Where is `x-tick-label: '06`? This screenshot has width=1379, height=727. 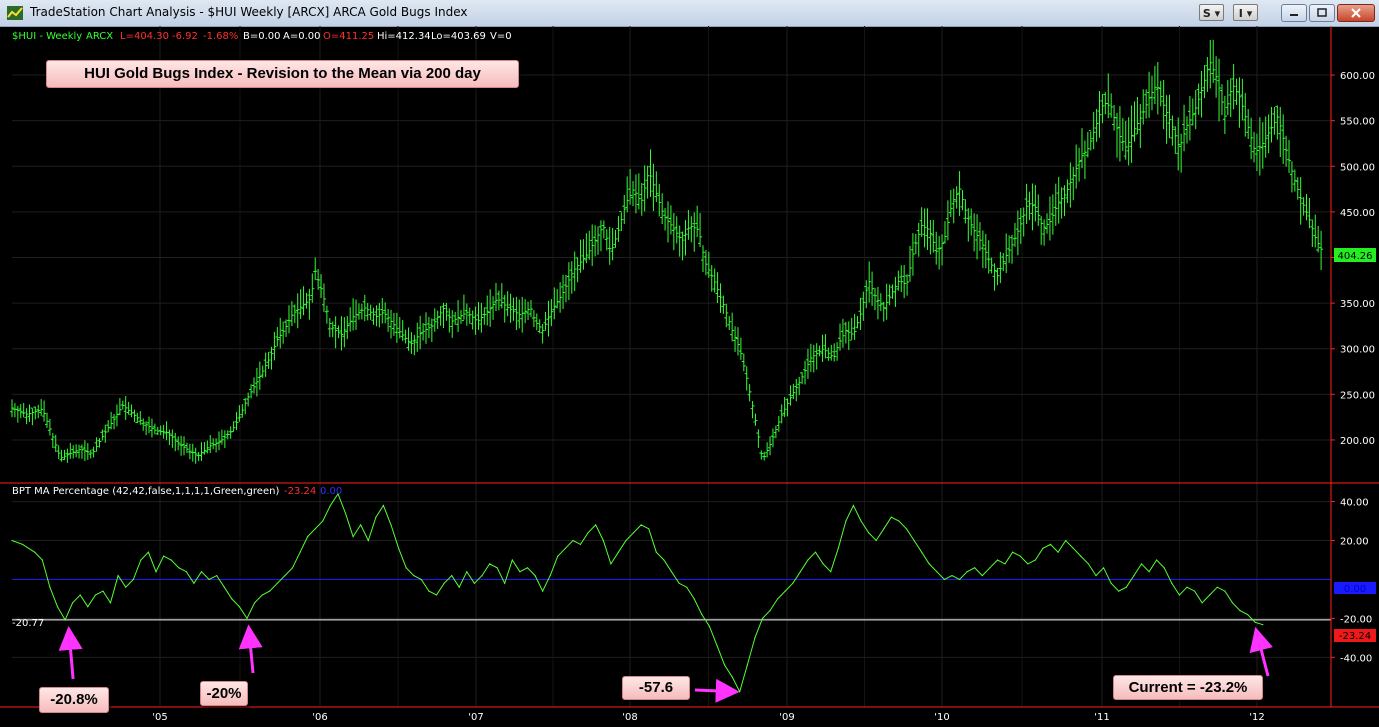 x-tick-label: '06 is located at coordinates (319, 717).